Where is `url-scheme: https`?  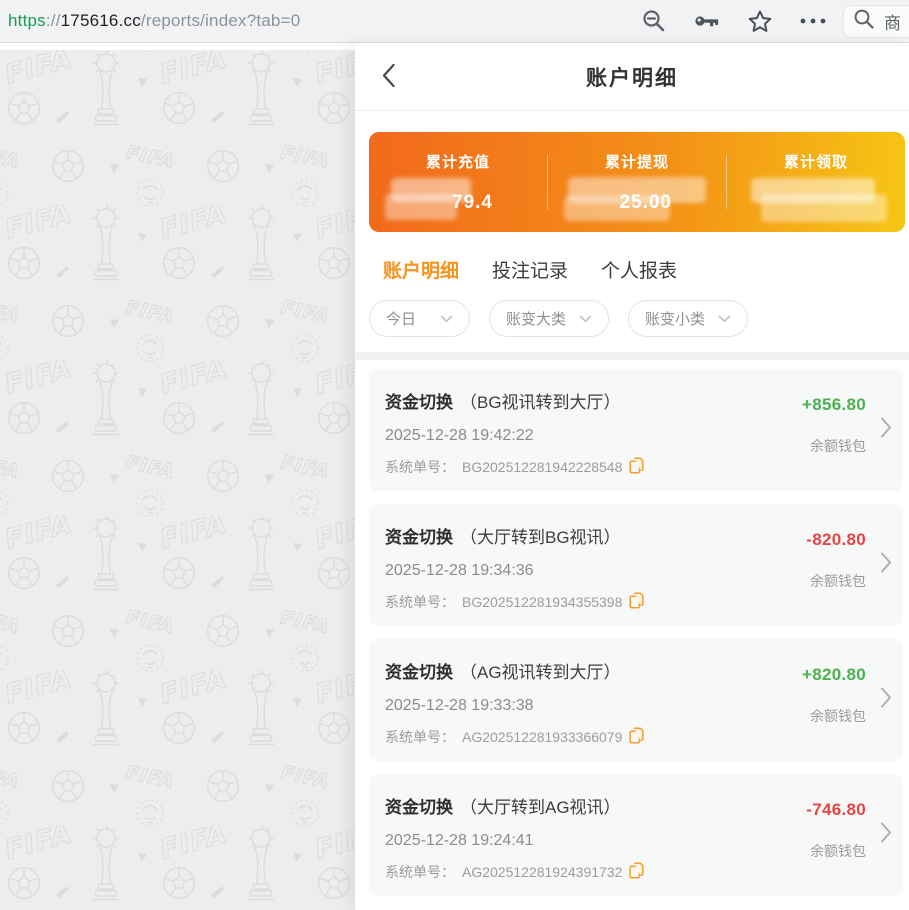
url-scheme: https is located at coordinates (27, 20).